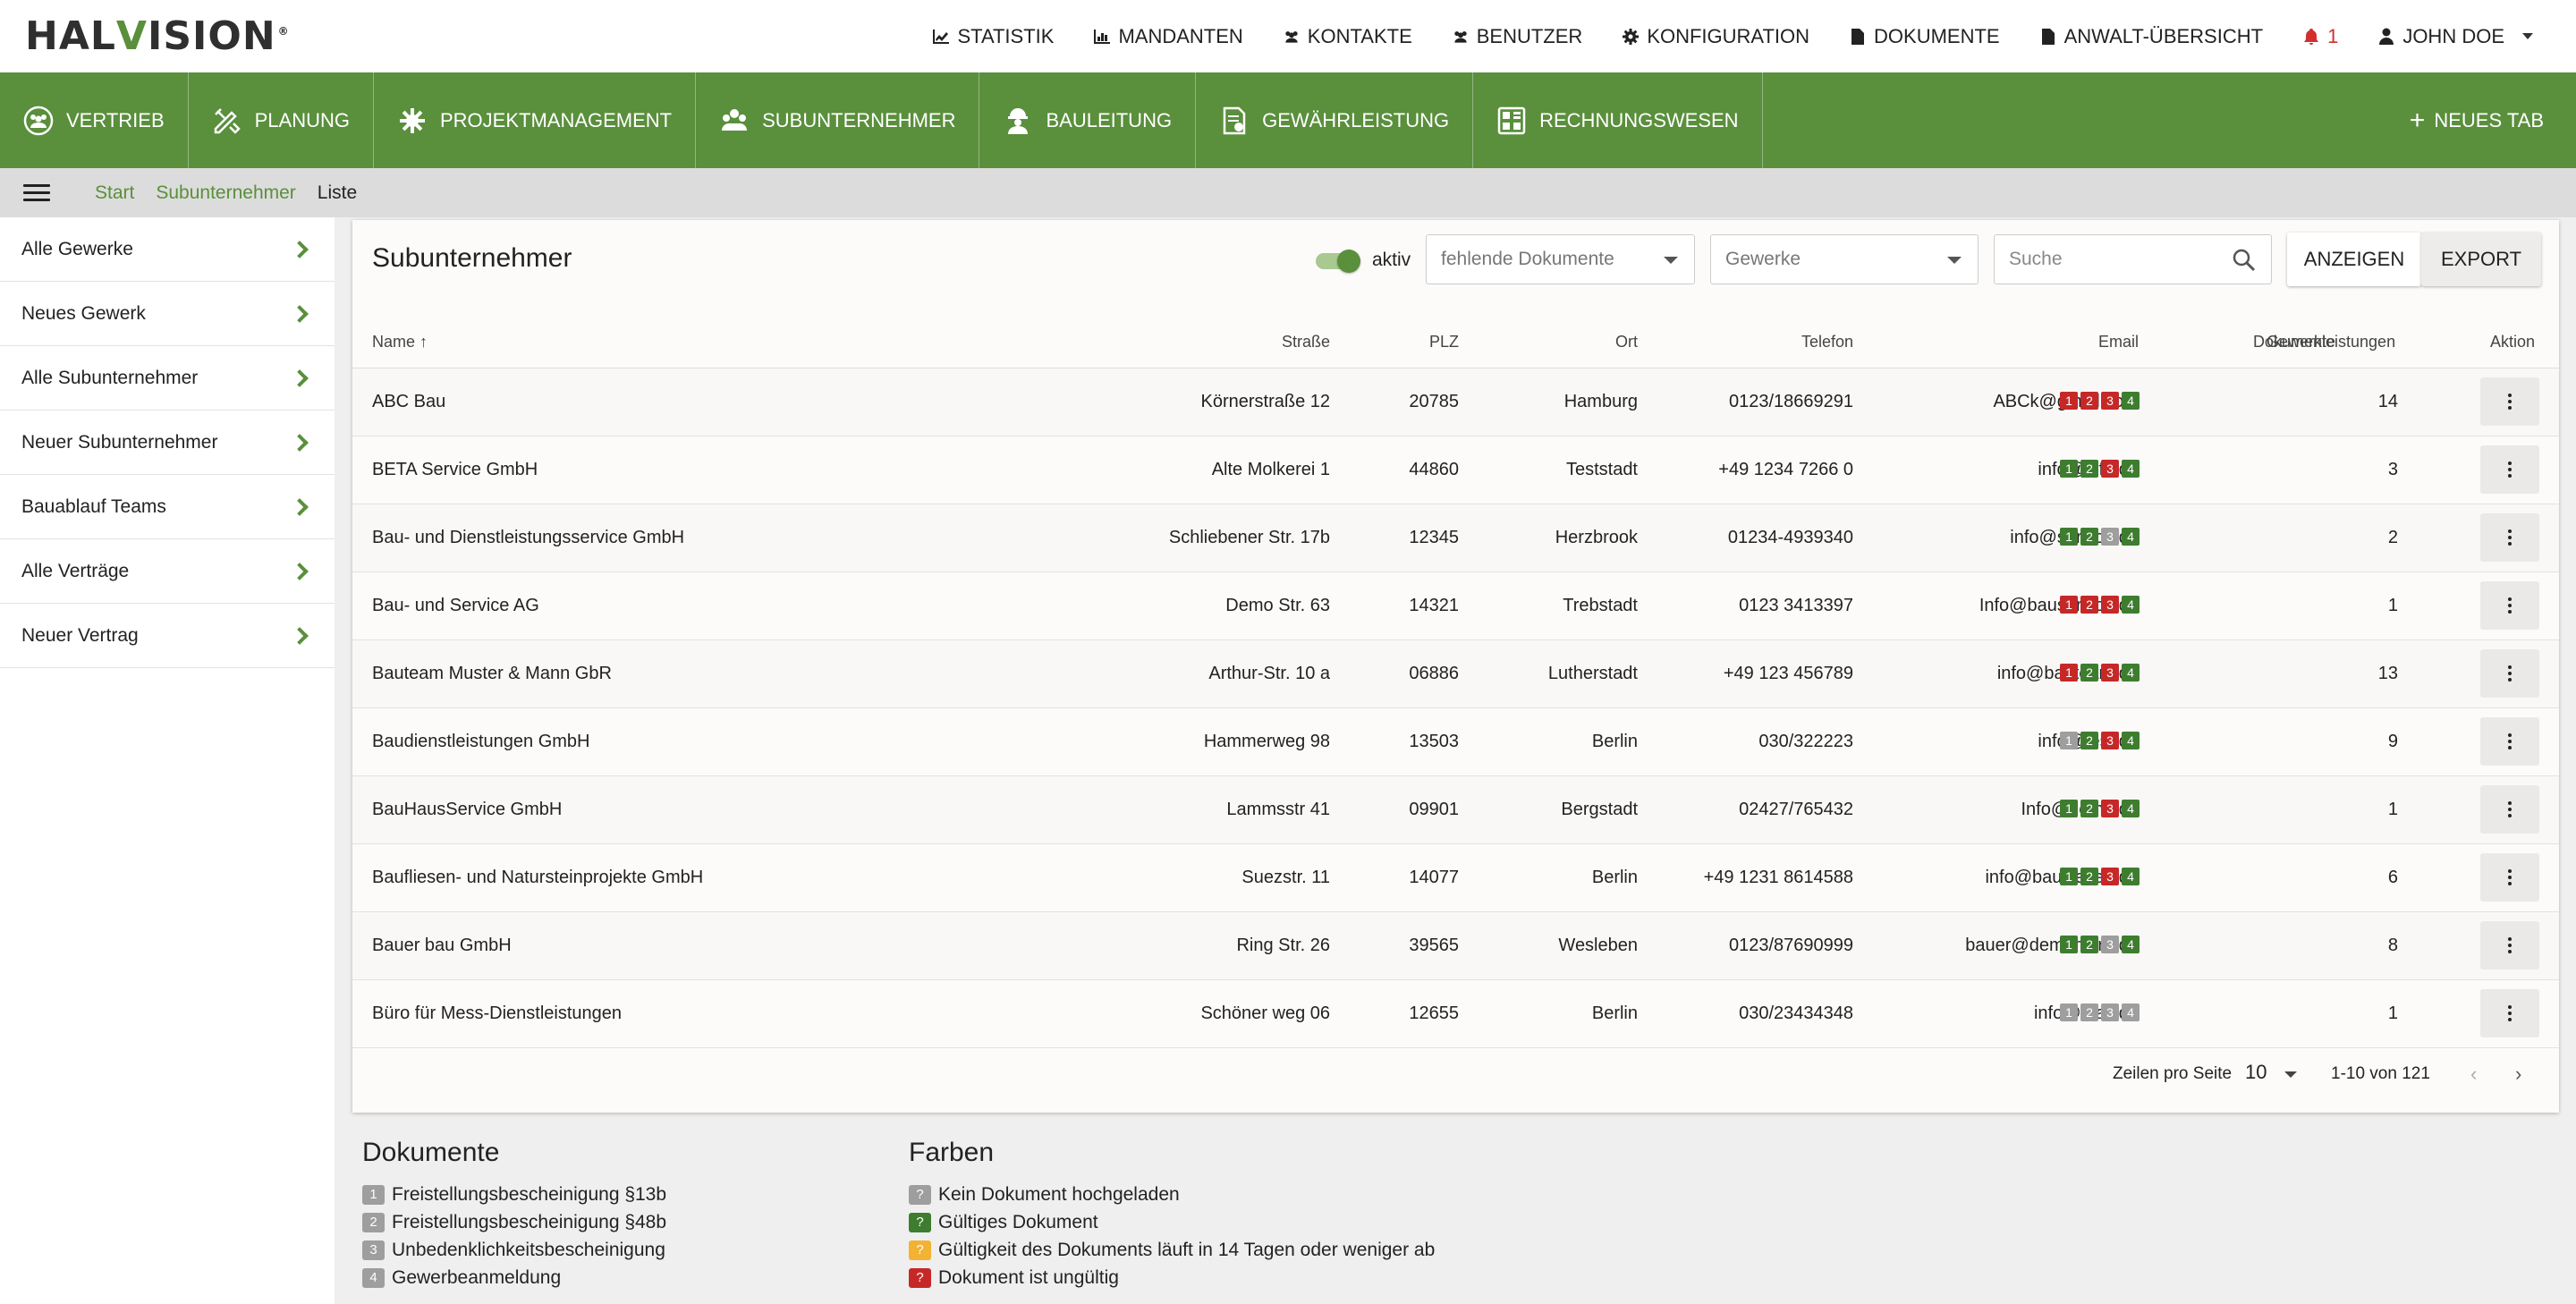 This screenshot has width=2576, height=1304. Describe the element at coordinates (157, 36) in the screenshot. I see `halvision-logo: HAL V ISION ®` at that location.